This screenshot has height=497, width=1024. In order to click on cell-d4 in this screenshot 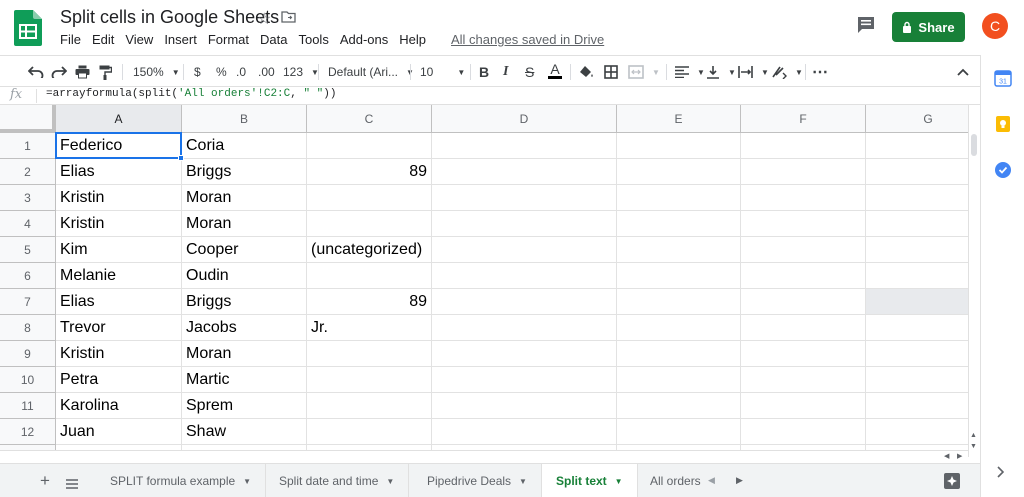, I will do `click(524, 224)`.